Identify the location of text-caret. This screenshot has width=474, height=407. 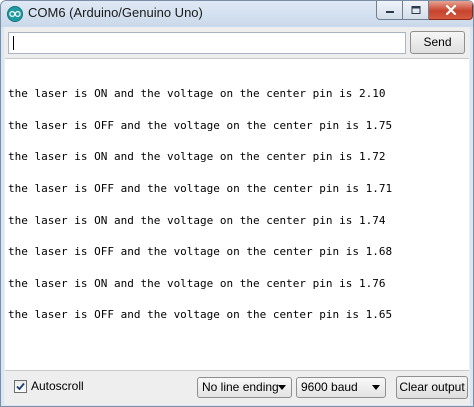
(13, 43).